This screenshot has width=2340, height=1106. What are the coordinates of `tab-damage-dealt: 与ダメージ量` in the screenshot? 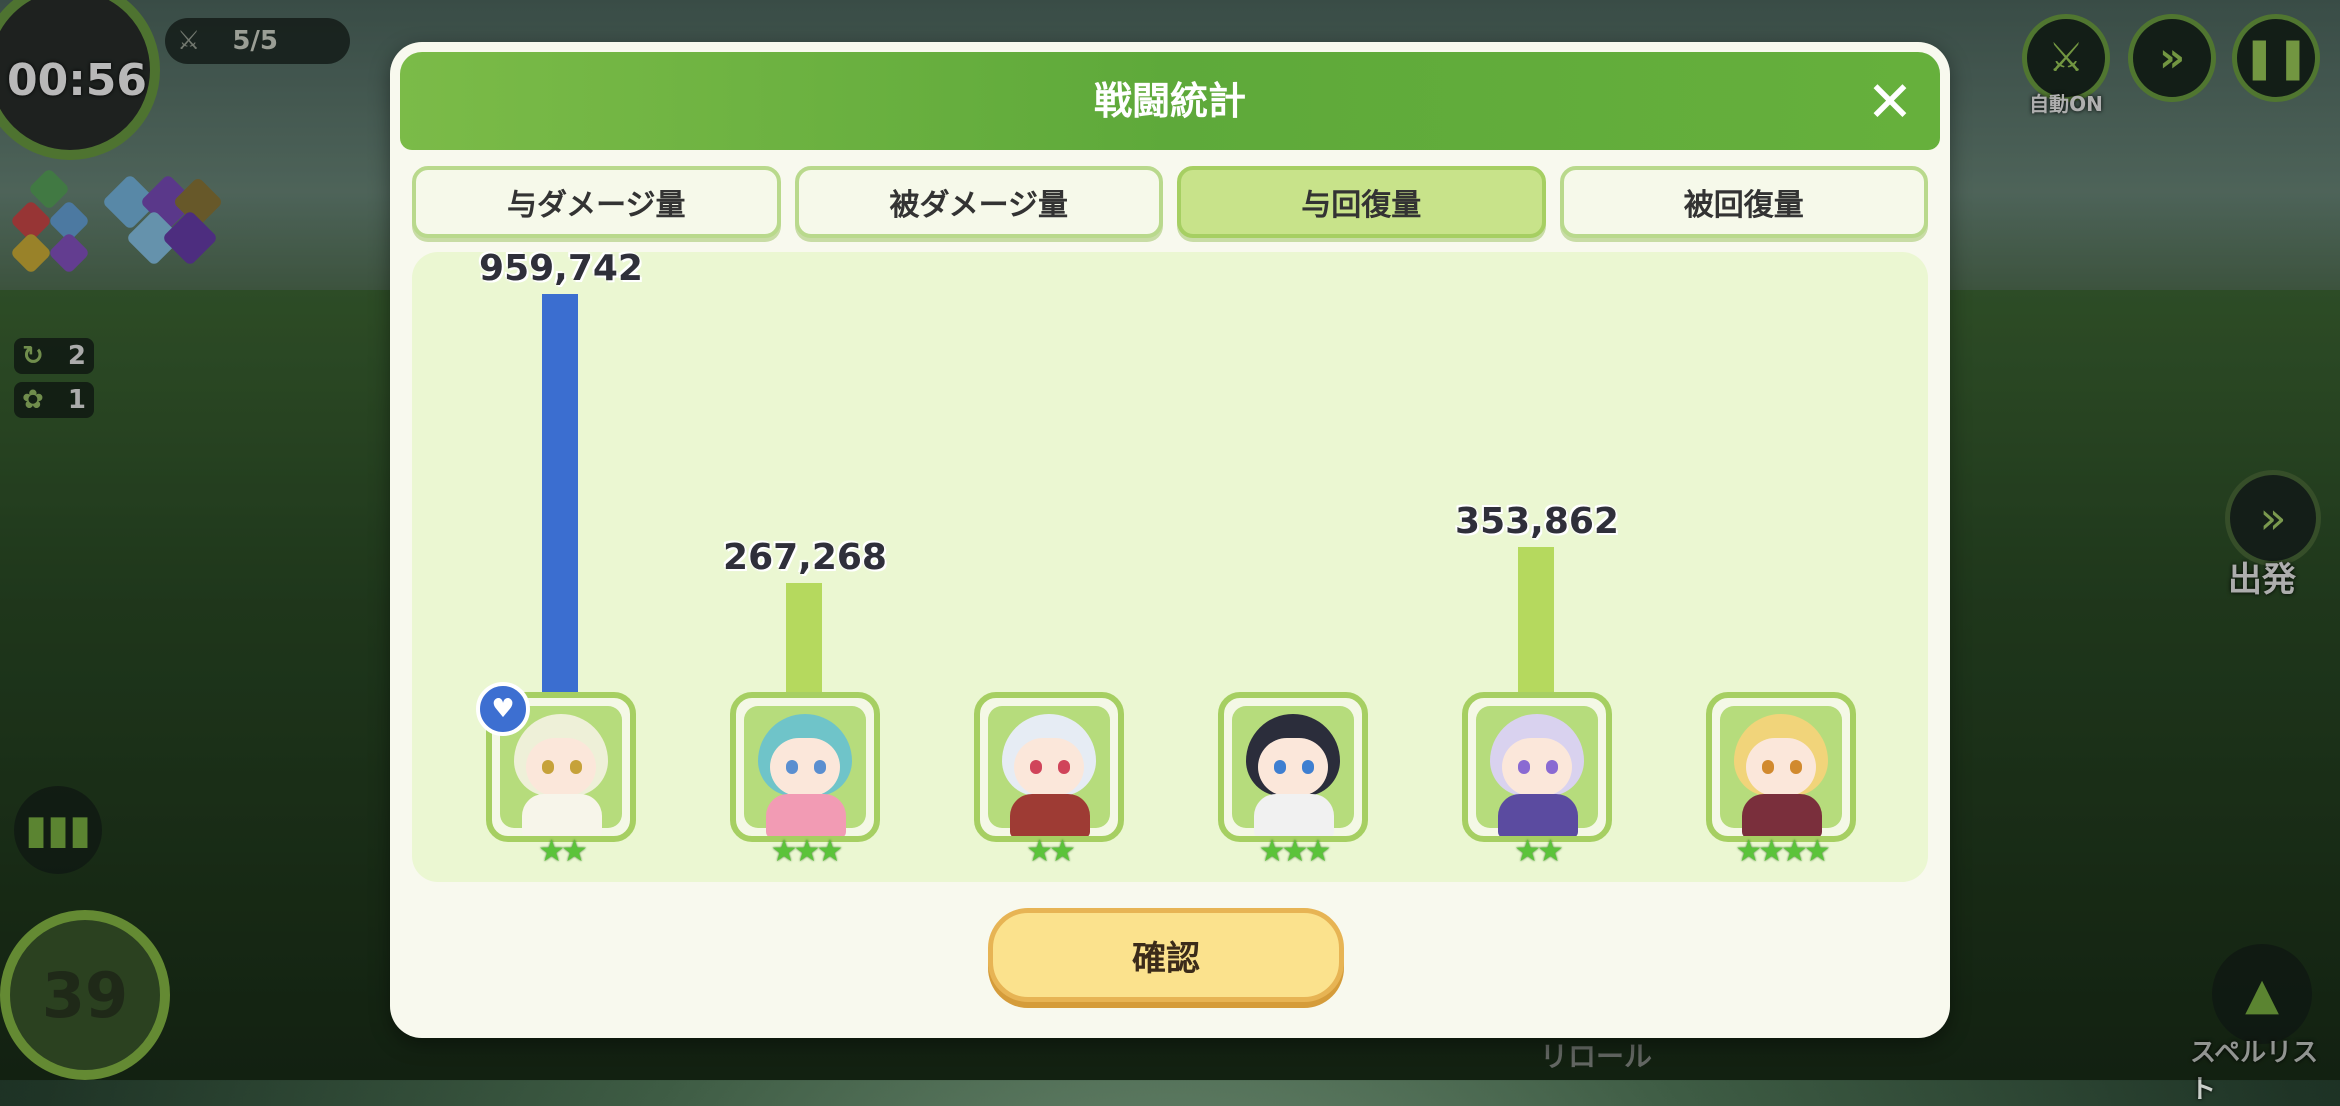 It's located at (596, 202).